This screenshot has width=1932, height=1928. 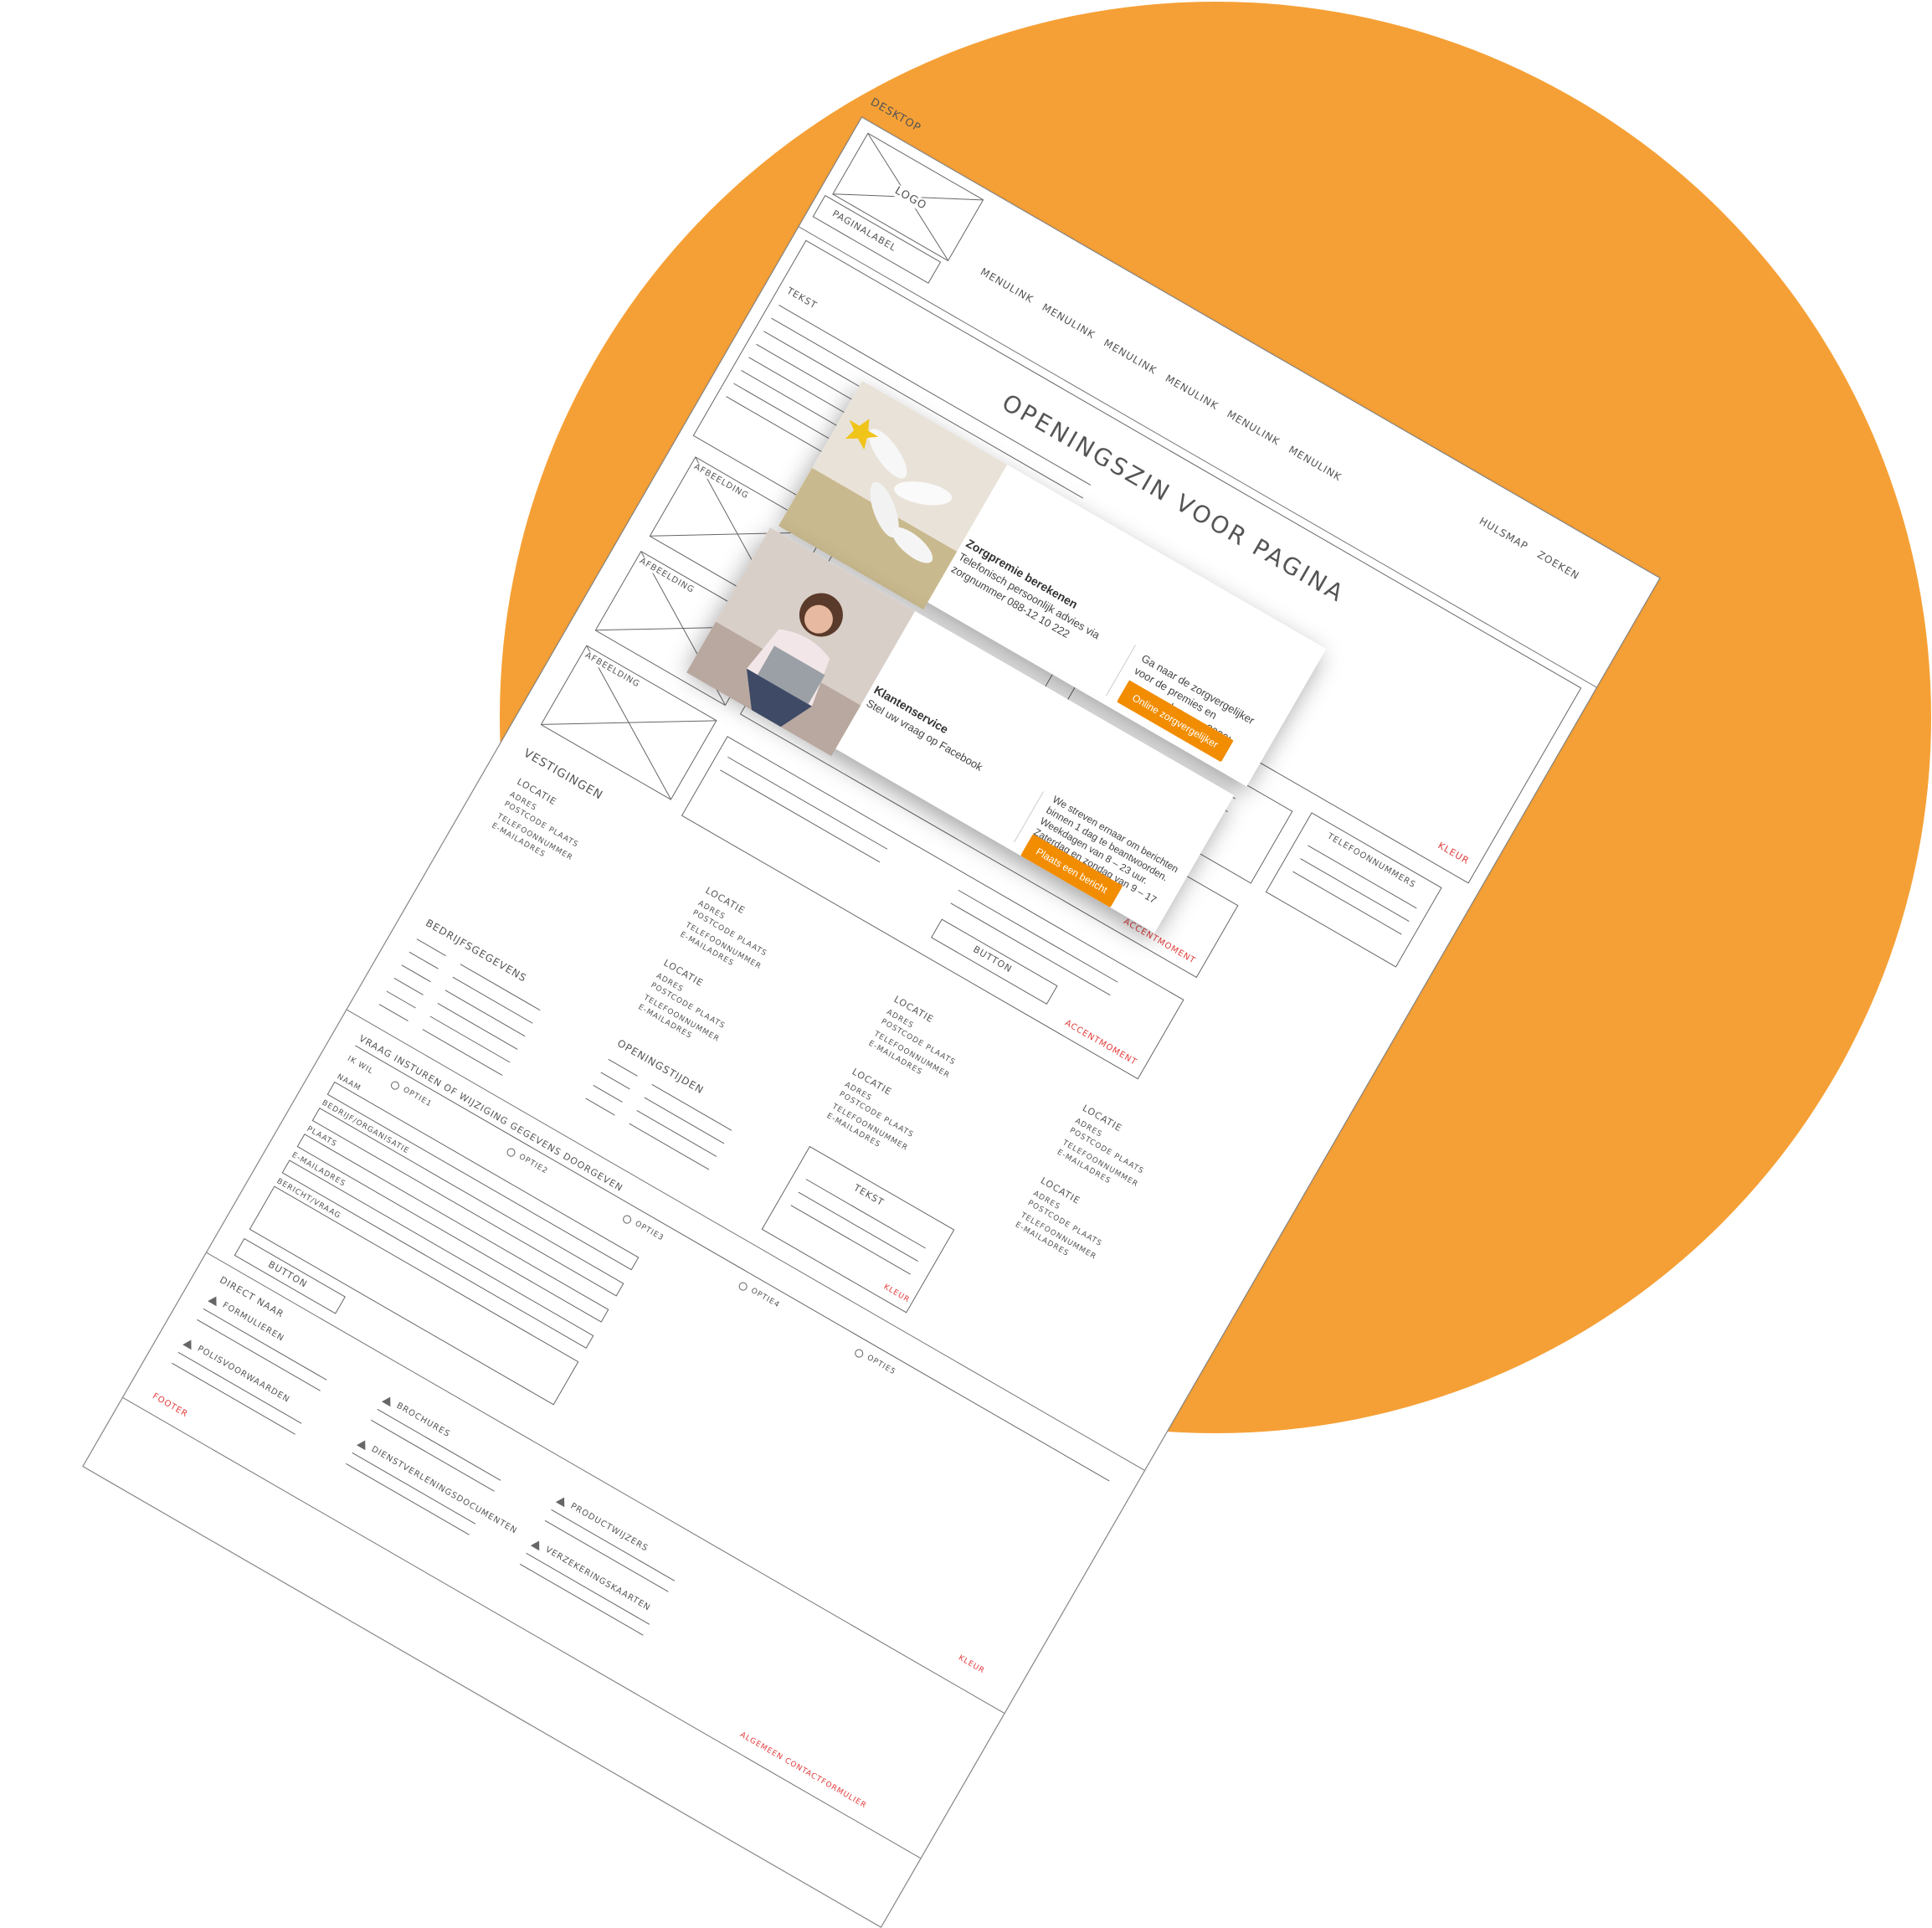 I want to click on util-link-hulsmap: HULSMAP, so click(x=1504, y=534).